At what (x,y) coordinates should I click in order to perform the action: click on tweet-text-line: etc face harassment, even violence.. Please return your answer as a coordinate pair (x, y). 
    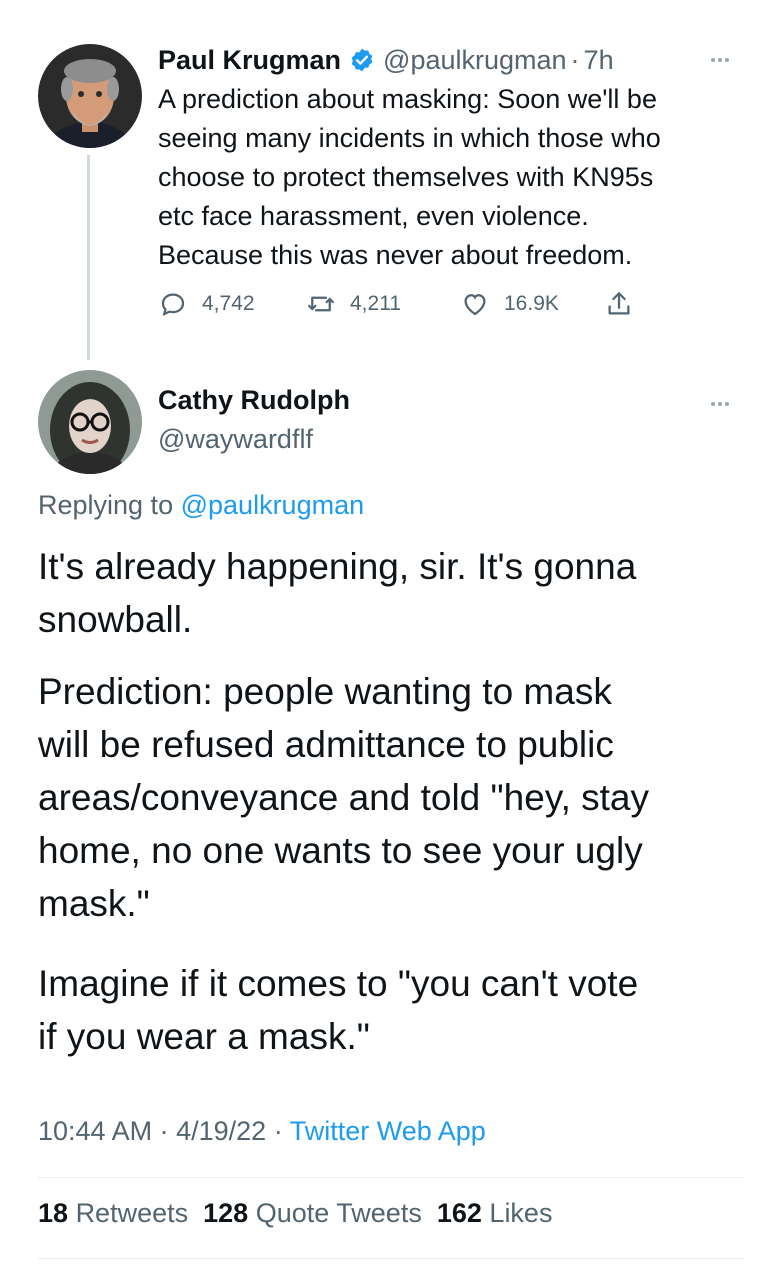
    Looking at the image, I should click on (373, 216).